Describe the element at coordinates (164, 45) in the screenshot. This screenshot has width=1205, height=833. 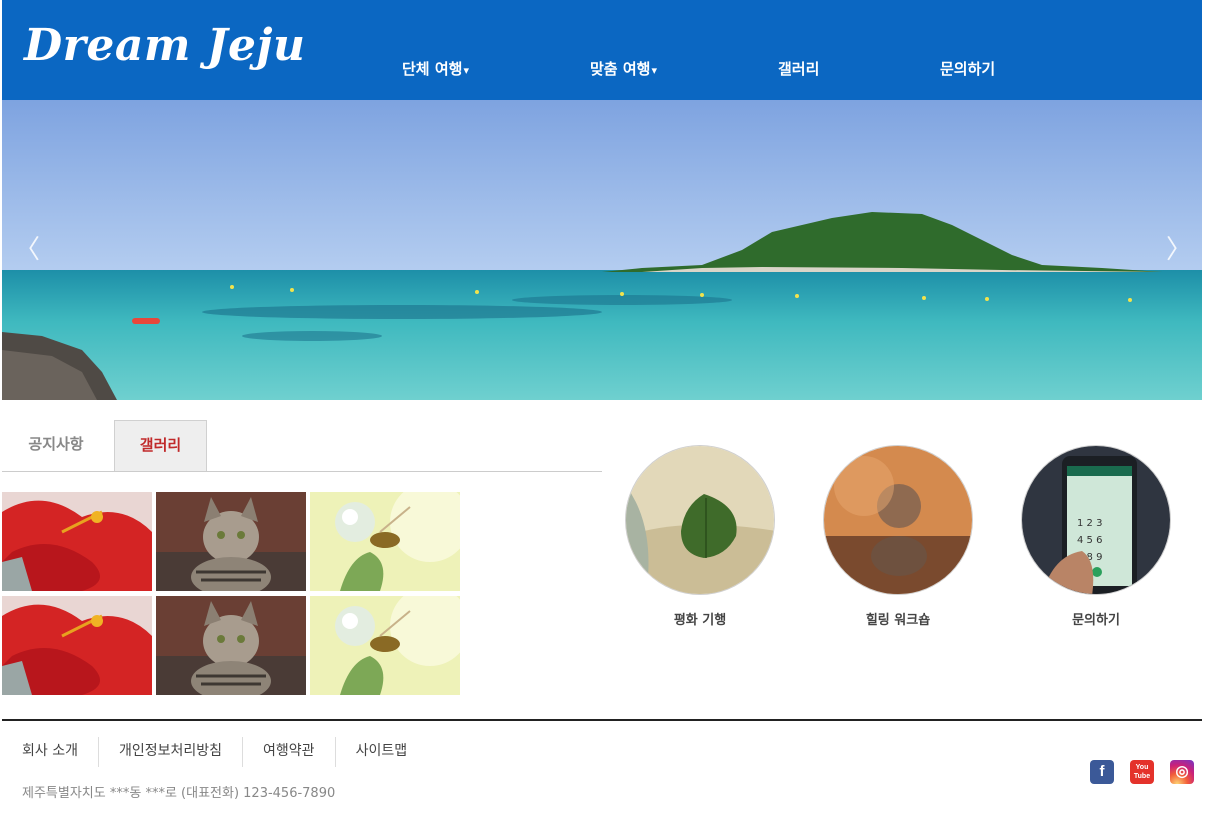
I see `site-logo: Dream Jeju` at that location.